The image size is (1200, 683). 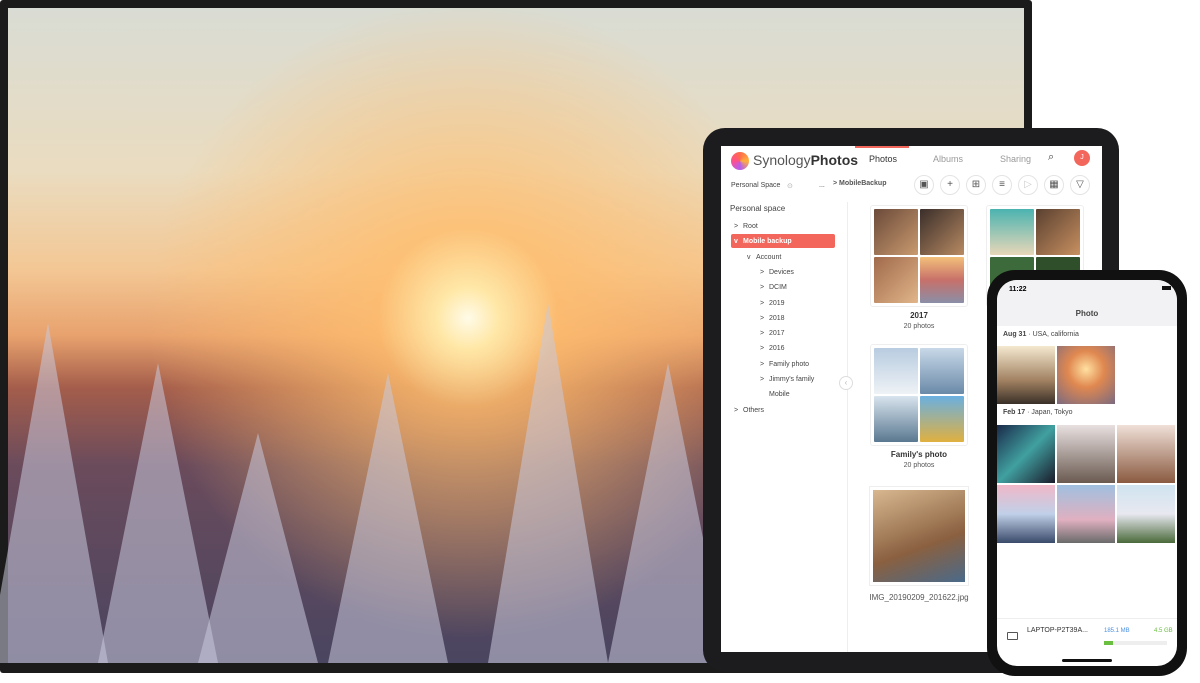 What do you see at coordinates (919, 395) in the screenshot?
I see `folder-card-family` at bounding box center [919, 395].